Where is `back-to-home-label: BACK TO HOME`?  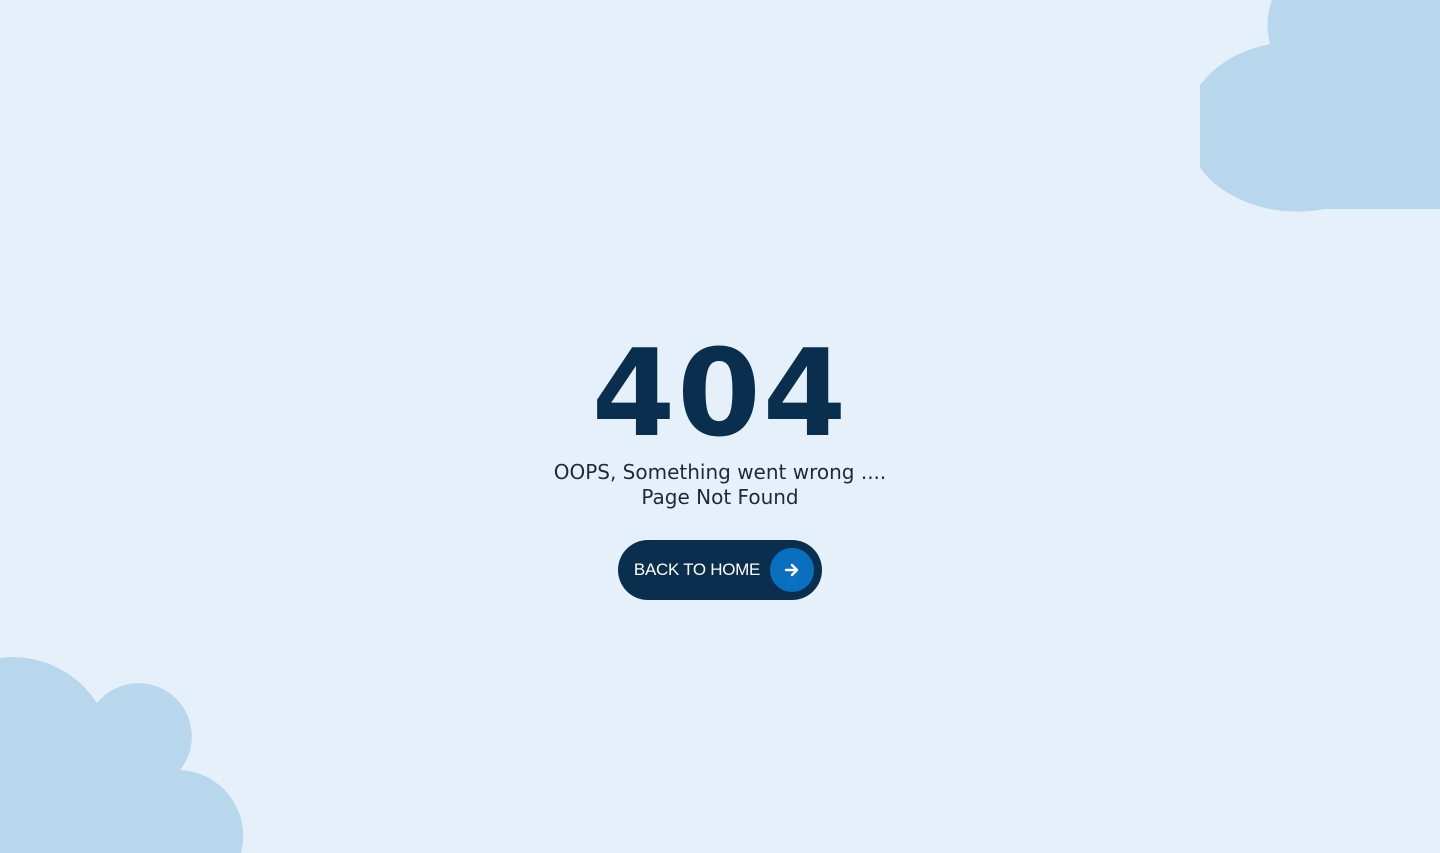
back-to-home-label: BACK TO HOME is located at coordinates (697, 569).